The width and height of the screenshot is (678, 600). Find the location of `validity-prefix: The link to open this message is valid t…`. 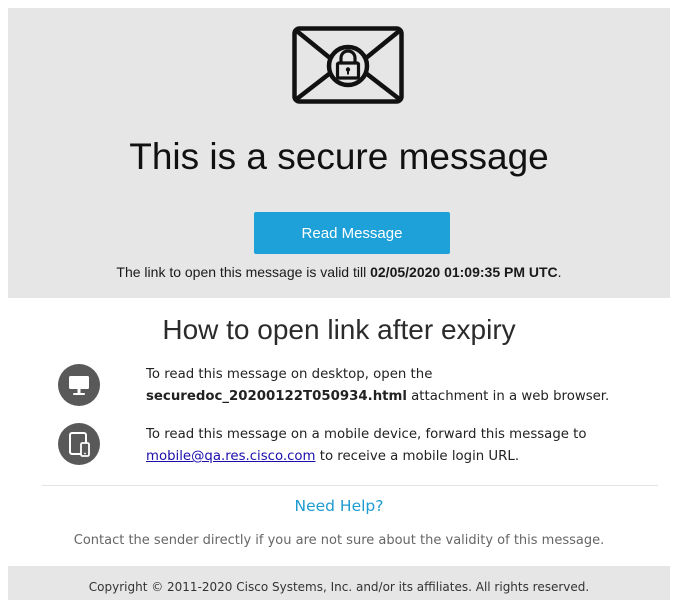

validity-prefix: The link to open this message is valid t… is located at coordinates (243, 272).